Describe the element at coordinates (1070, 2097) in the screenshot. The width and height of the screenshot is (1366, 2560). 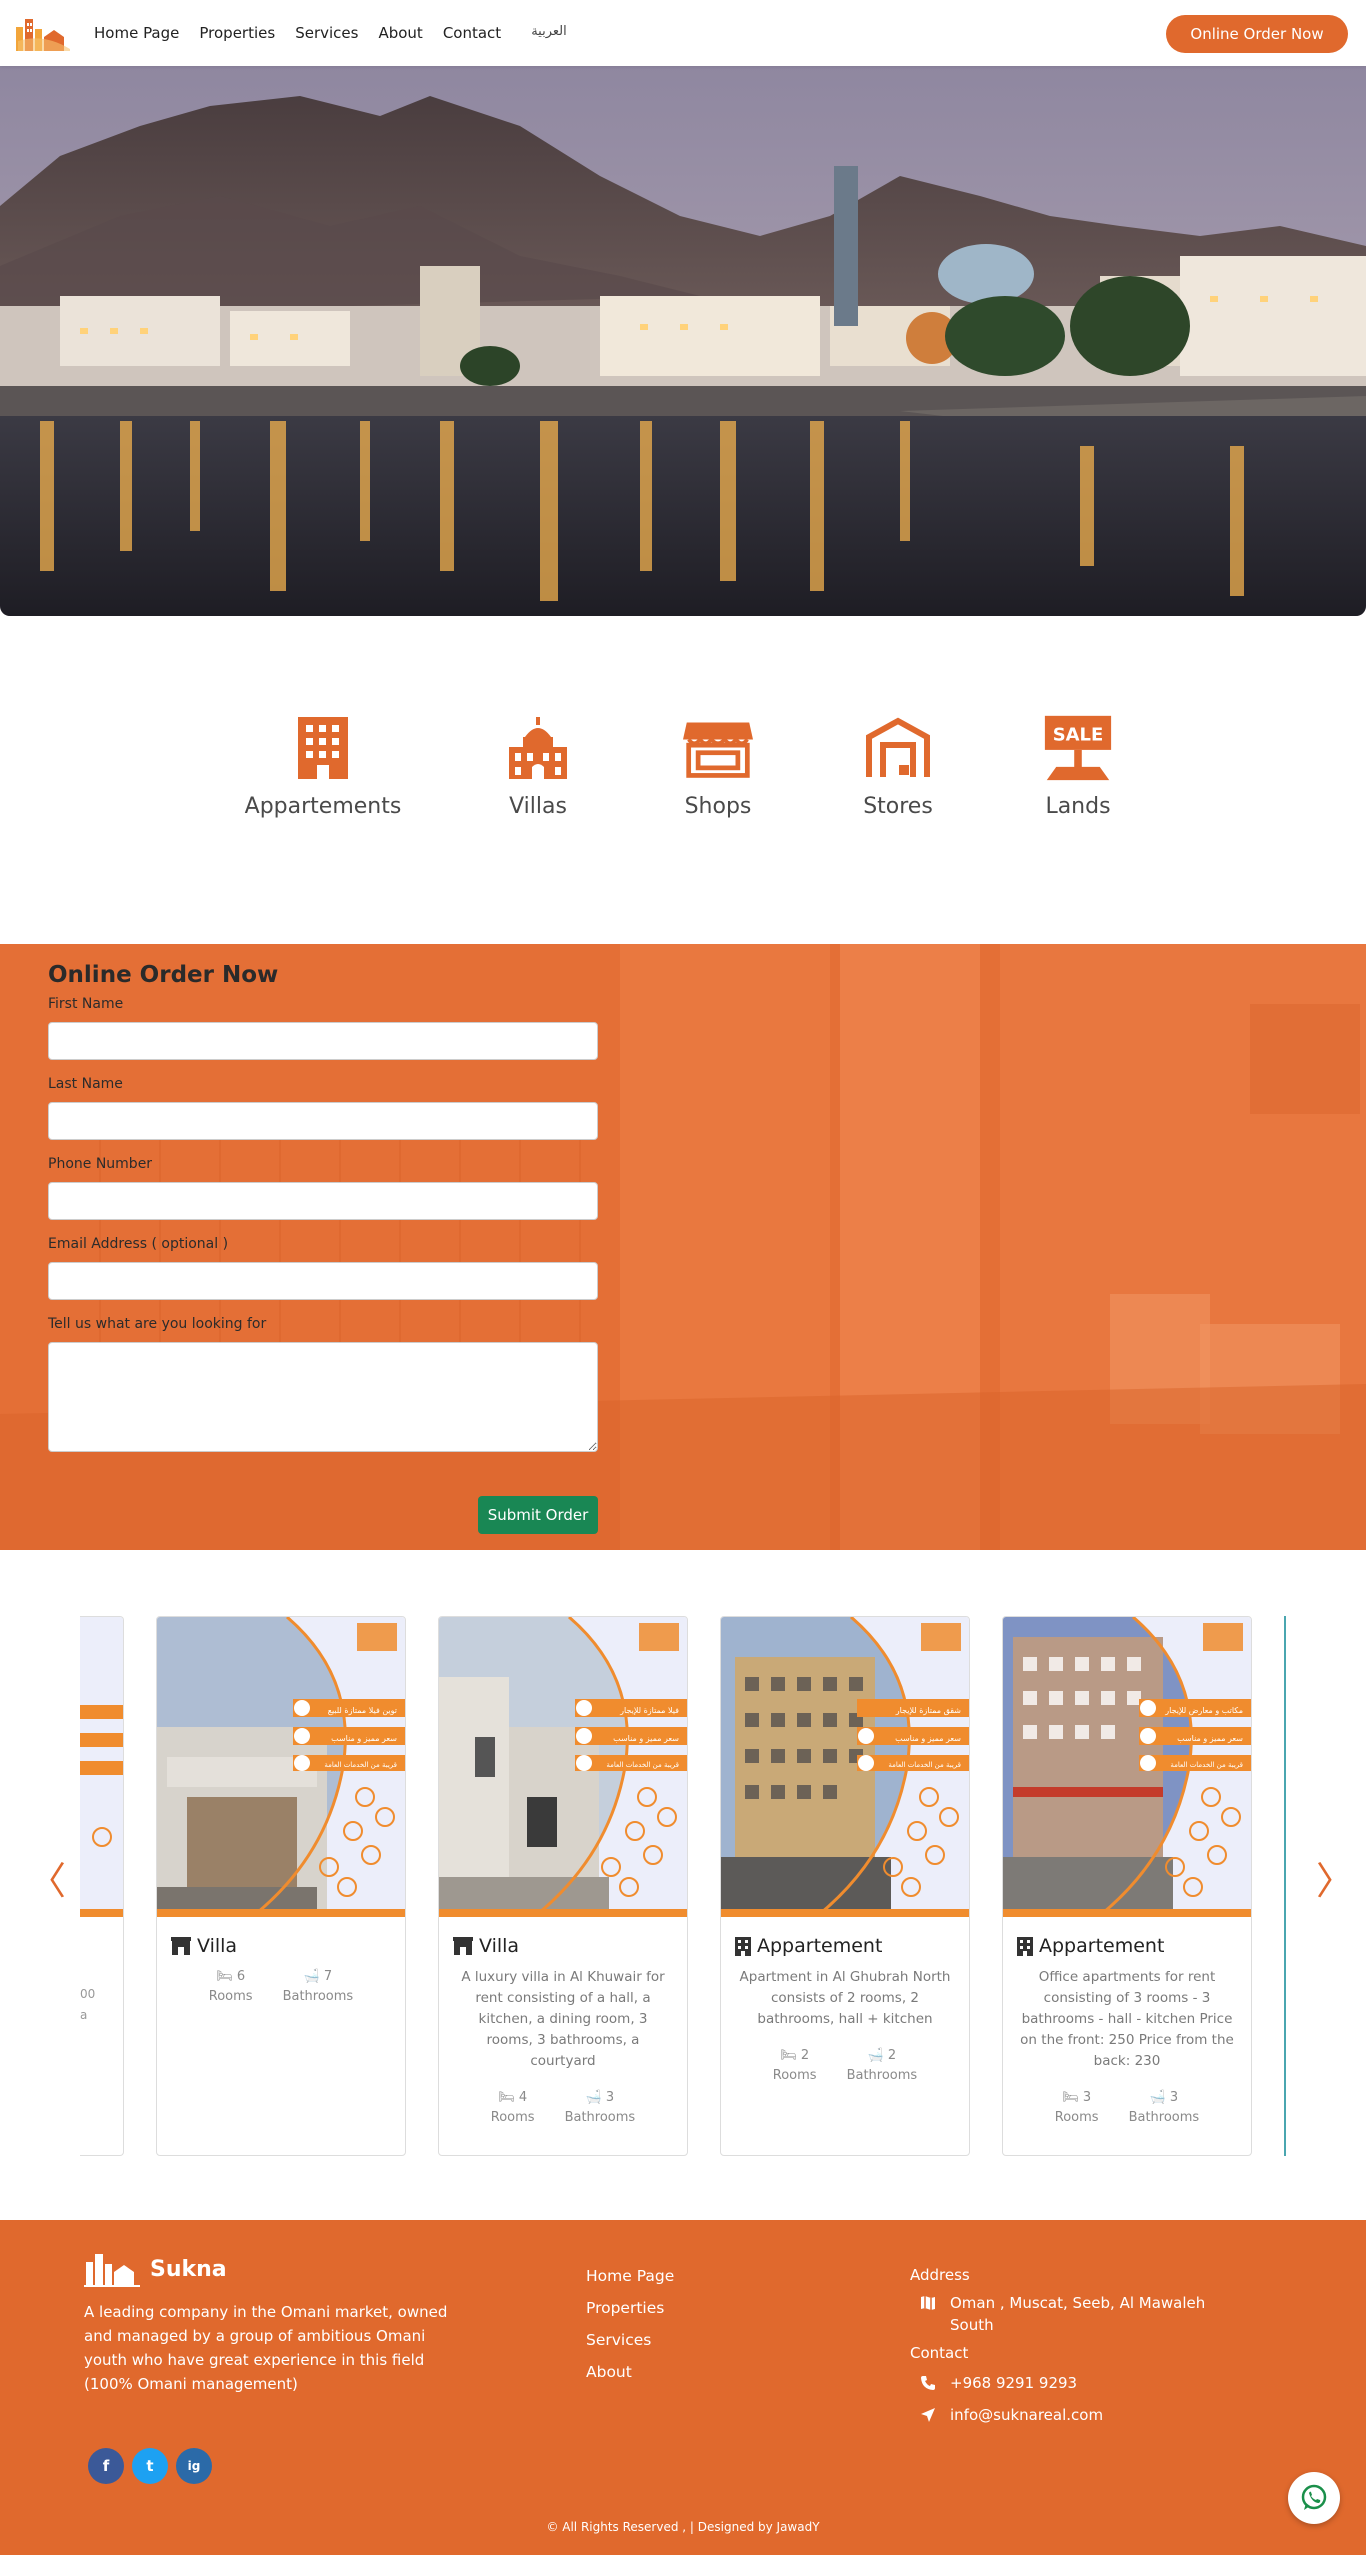
I see `bed-icon: 🛏` at that location.